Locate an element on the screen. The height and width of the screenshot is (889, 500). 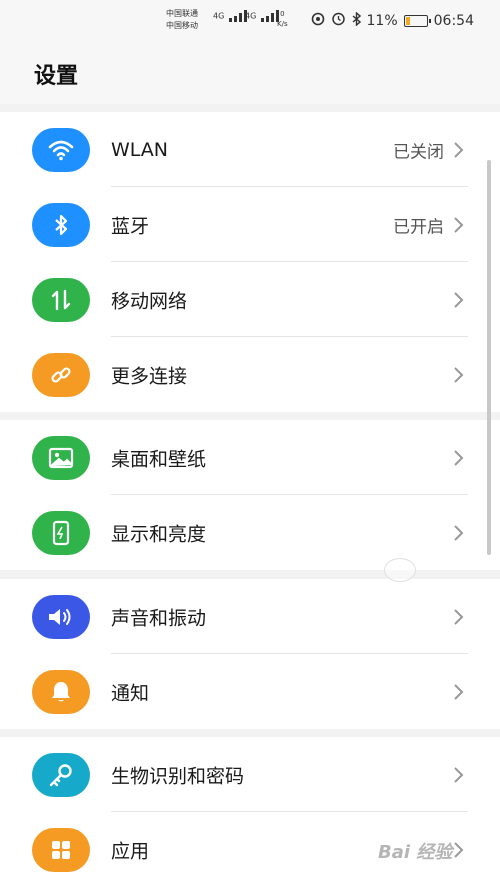
page-header: 设置 is located at coordinates (250, 72).